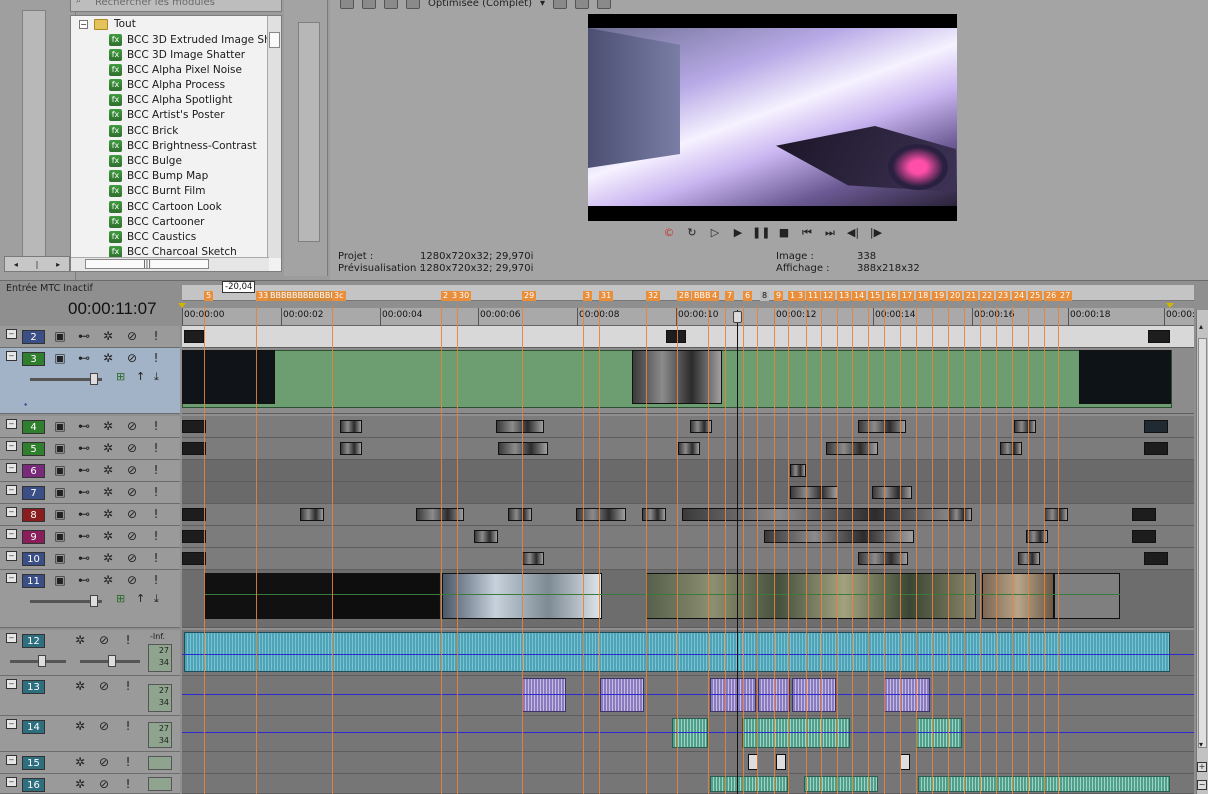  I want to click on plugin-item: fx BCC Alpha Pixel Noise, so click(175, 70).